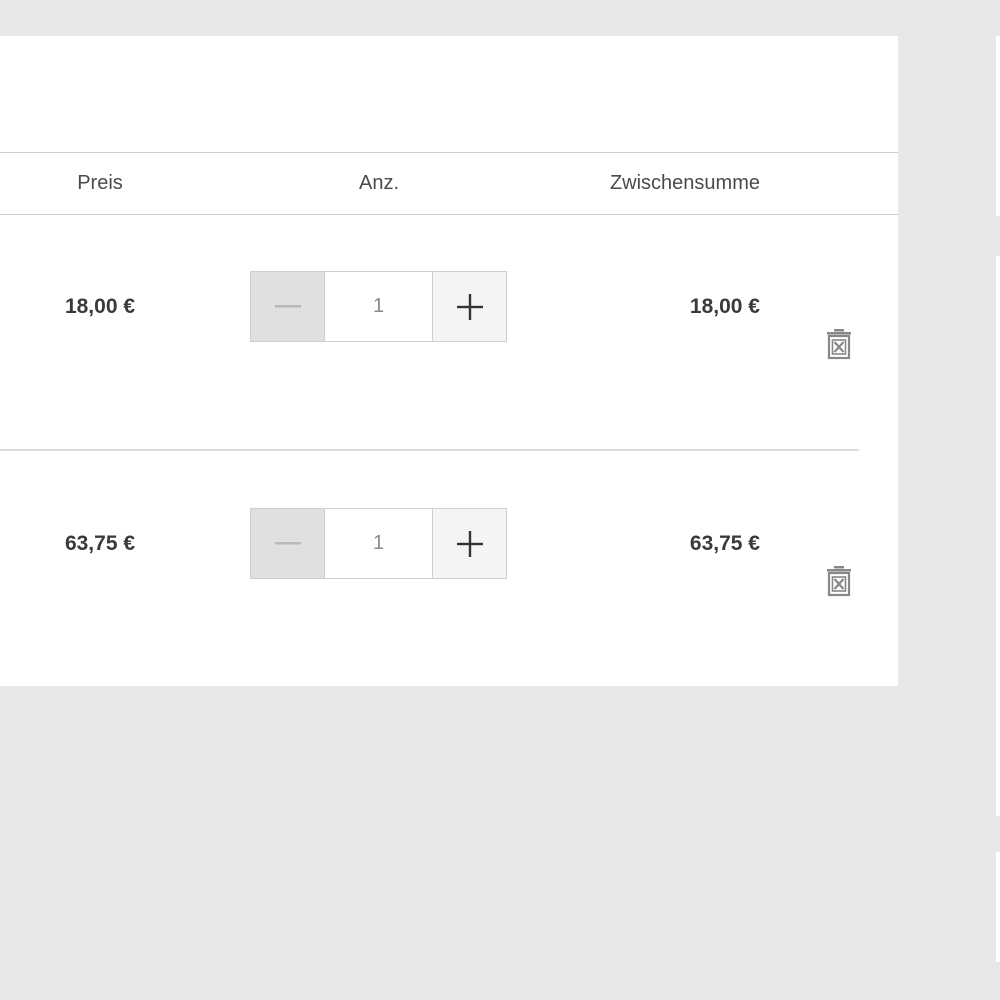 The height and width of the screenshot is (1000, 1000). Describe the element at coordinates (100, 183) in the screenshot. I see `price-column-header: Preis` at that location.